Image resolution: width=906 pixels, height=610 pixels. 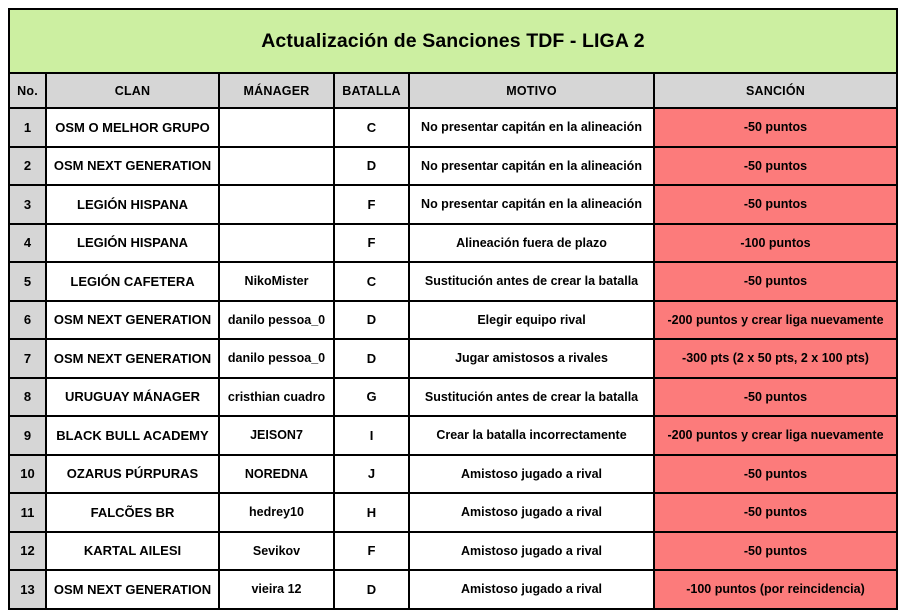 What do you see at coordinates (276, 90) in the screenshot?
I see `column-header-manager: MÁNAGER` at bounding box center [276, 90].